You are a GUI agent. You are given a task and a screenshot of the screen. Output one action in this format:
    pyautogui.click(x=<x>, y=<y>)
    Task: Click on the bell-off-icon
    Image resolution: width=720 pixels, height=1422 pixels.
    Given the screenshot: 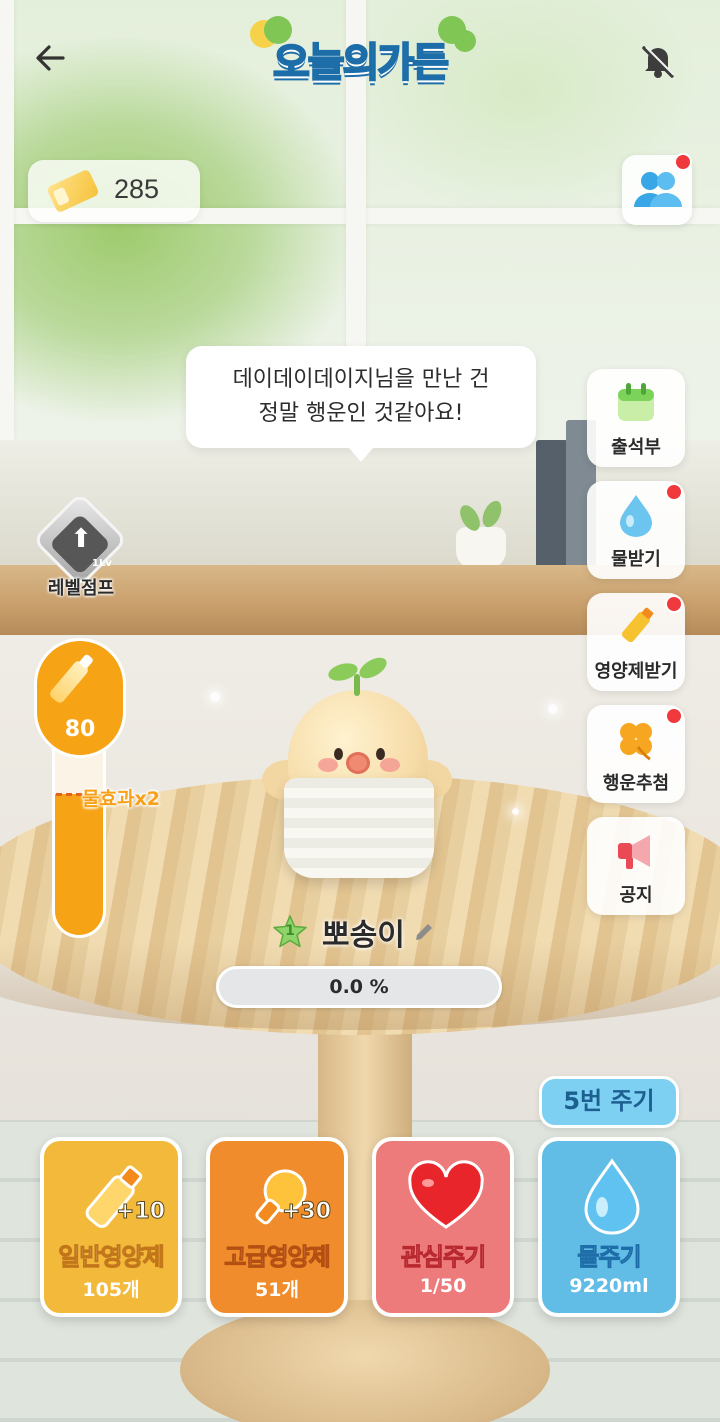 What is the action you would take?
    pyautogui.click(x=658, y=62)
    